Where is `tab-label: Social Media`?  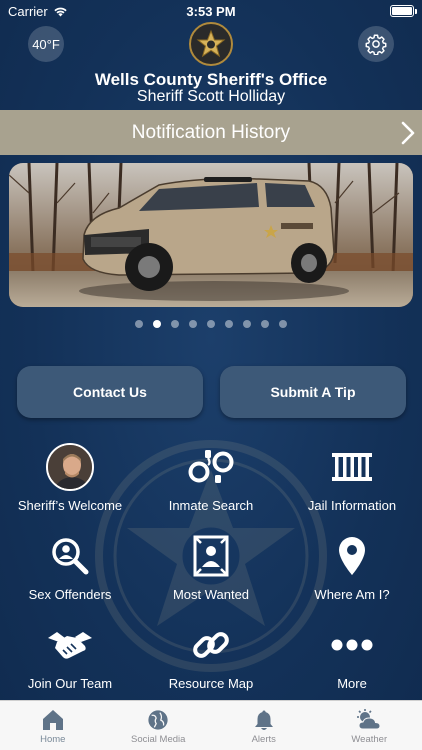 tab-label: Social Media is located at coordinates (158, 739).